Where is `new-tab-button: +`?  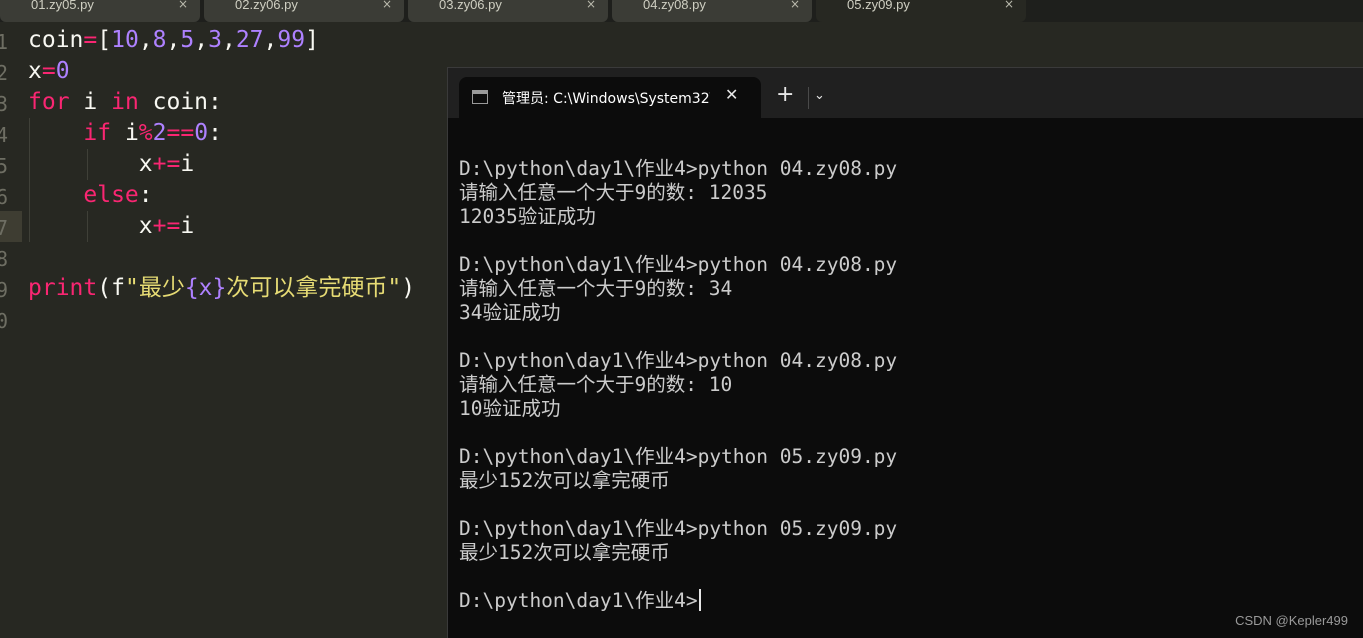
new-tab-button: + is located at coordinates (785, 95).